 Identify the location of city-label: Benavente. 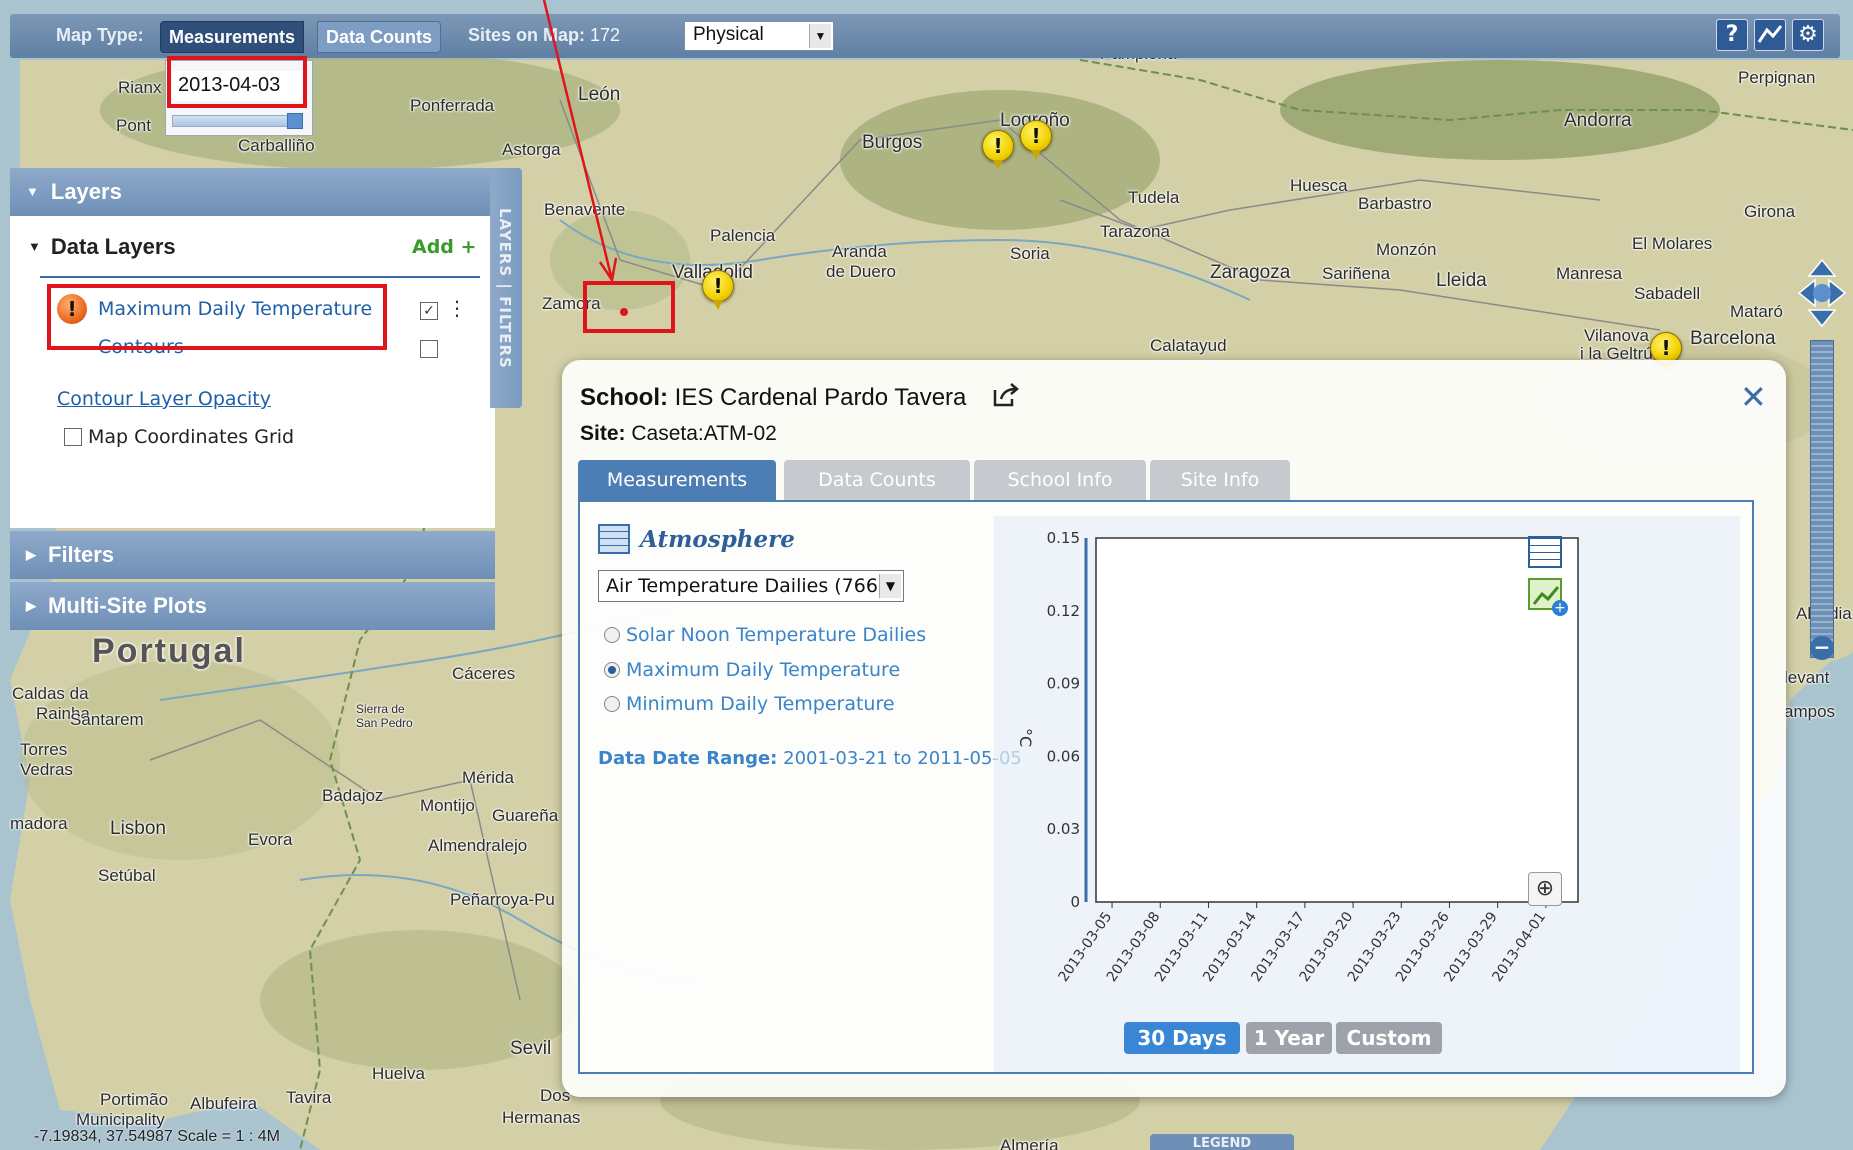
(585, 209).